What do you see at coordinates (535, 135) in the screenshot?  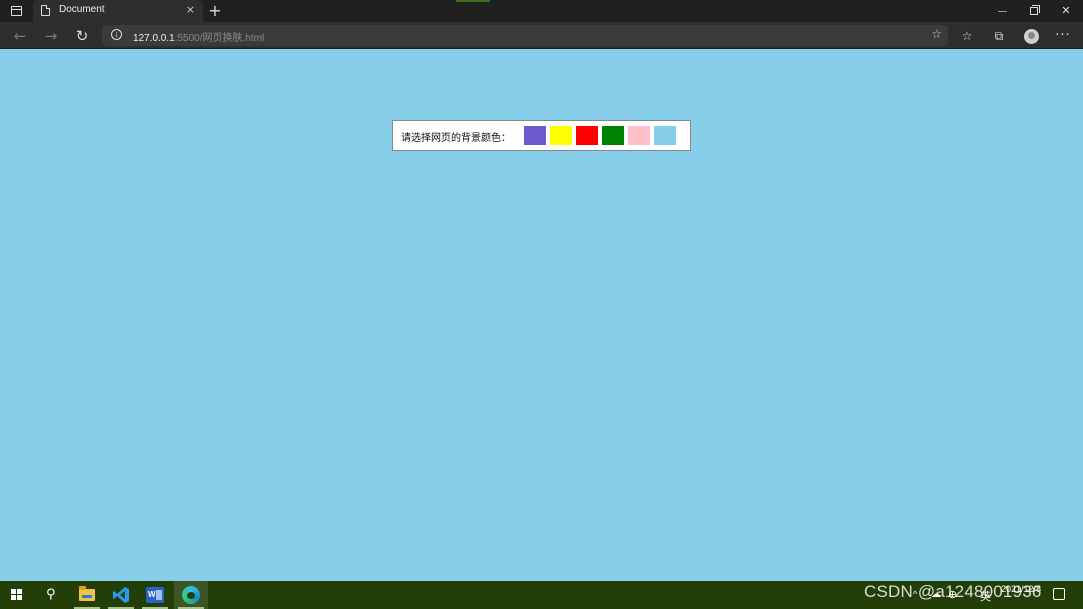 I see `color-swatch-slateblue` at bounding box center [535, 135].